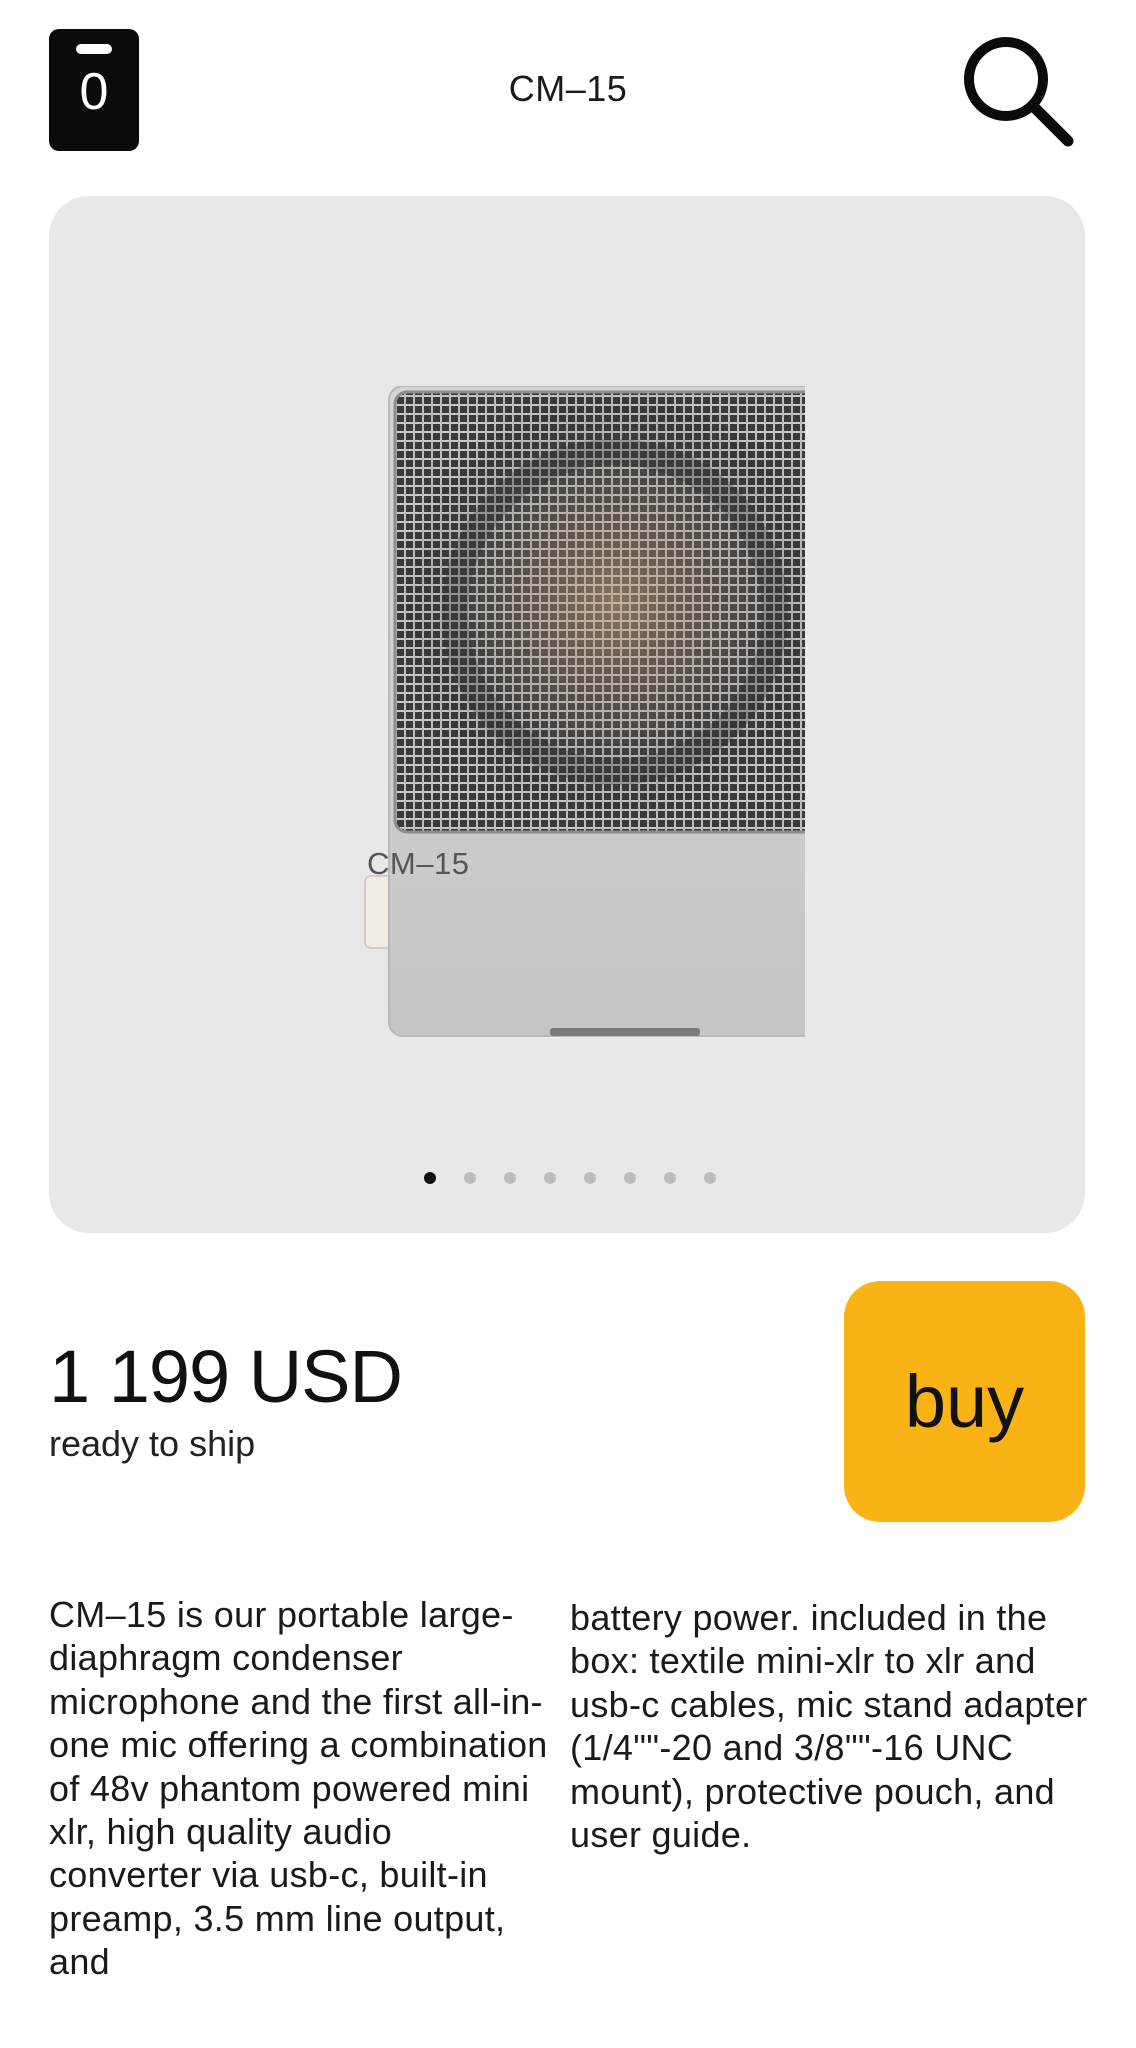 The width and height of the screenshot is (1136, 2048). I want to click on stock-status: ready to ship, so click(152, 1443).